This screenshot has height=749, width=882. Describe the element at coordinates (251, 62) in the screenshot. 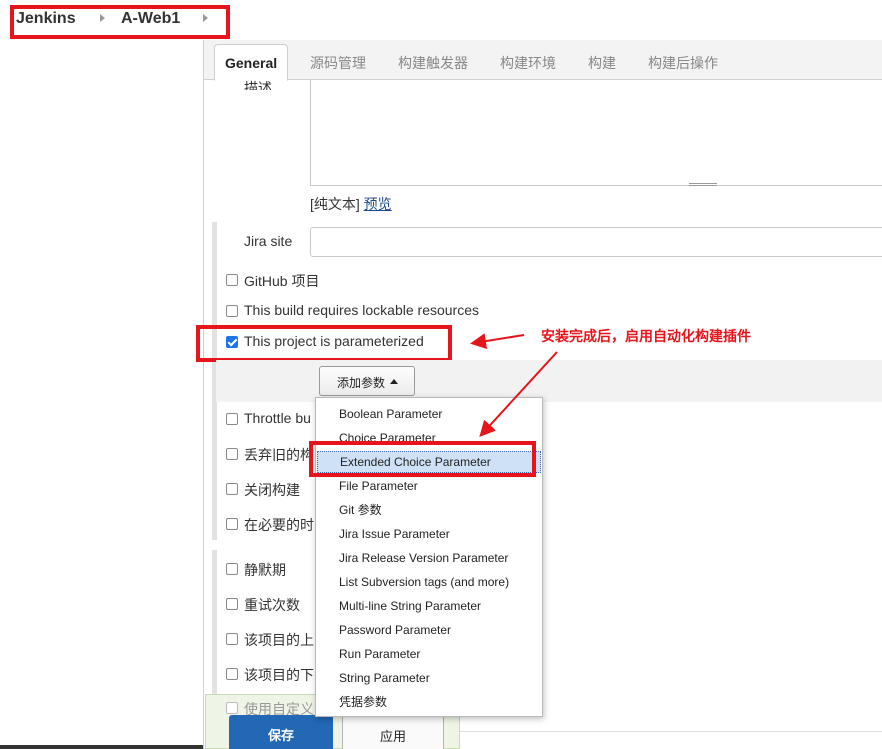

I see `tab-general: General` at that location.